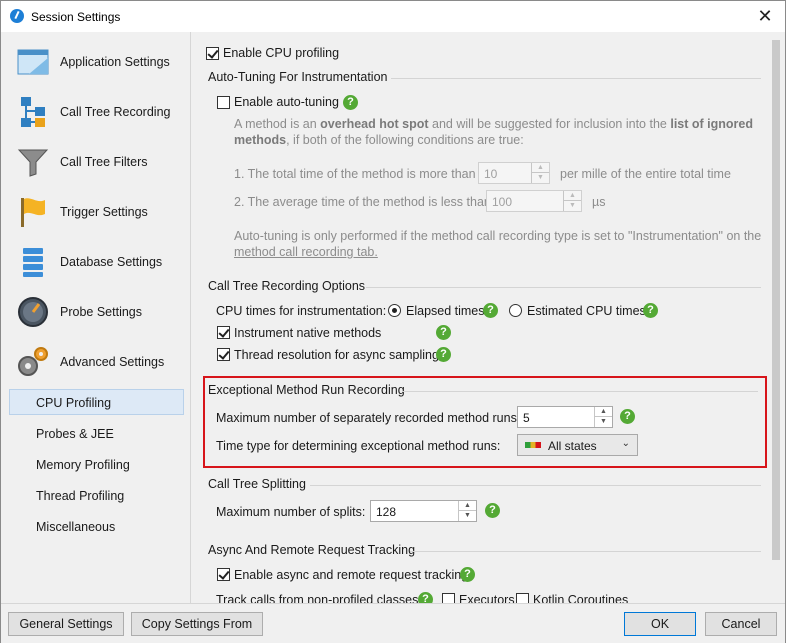 This screenshot has width=786, height=643. I want to click on spinner-value: 10, so click(491, 174).